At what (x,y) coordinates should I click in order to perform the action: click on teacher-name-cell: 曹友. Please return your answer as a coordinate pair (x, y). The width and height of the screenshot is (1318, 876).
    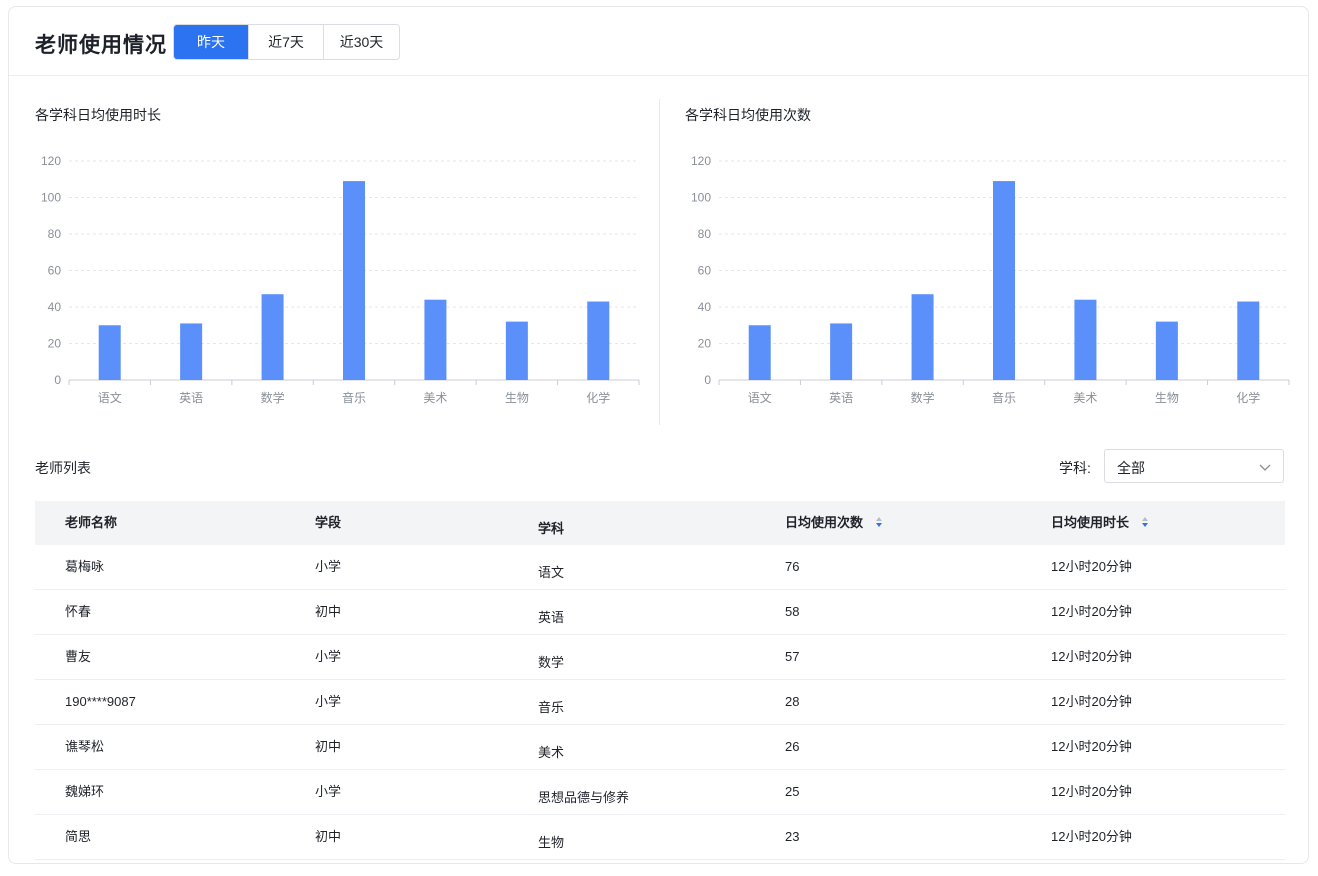
    Looking at the image, I should click on (78, 656).